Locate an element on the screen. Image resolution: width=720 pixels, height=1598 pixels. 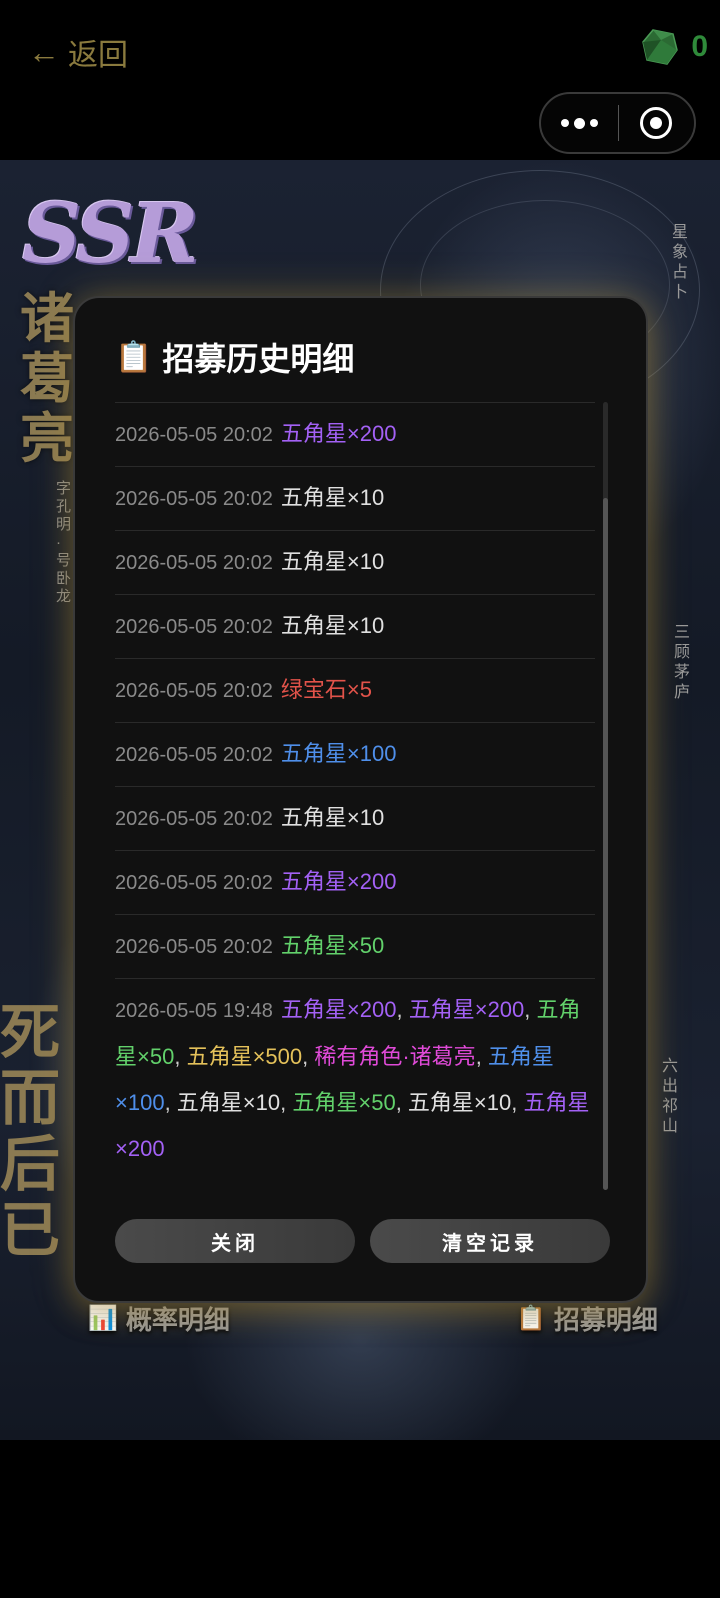
close-button: 关闭 is located at coordinates (235, 1241).